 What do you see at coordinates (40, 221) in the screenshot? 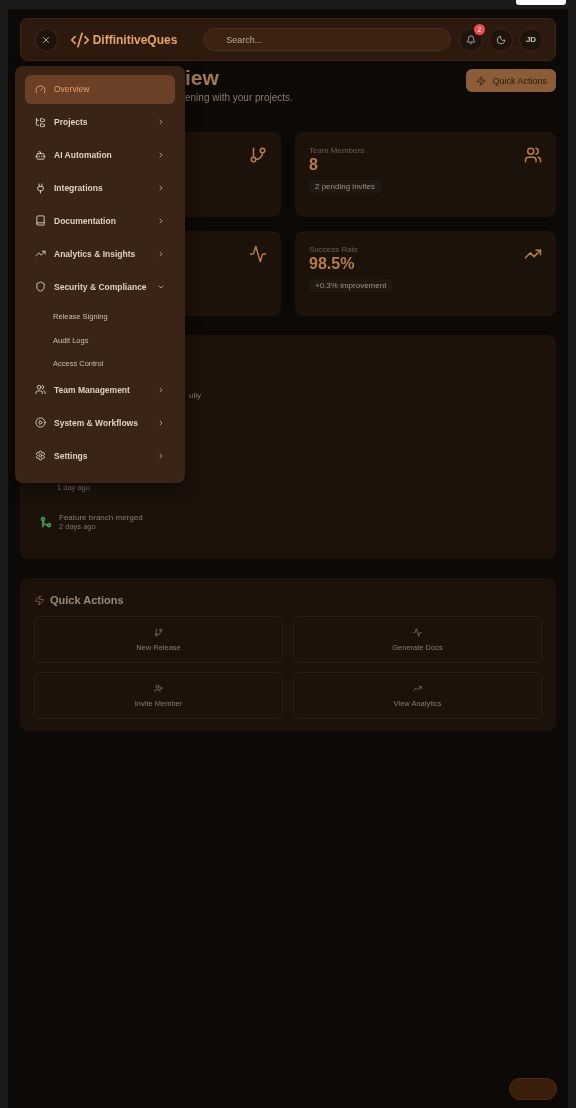
I see `book-icon` at bounding box center [40, 221].